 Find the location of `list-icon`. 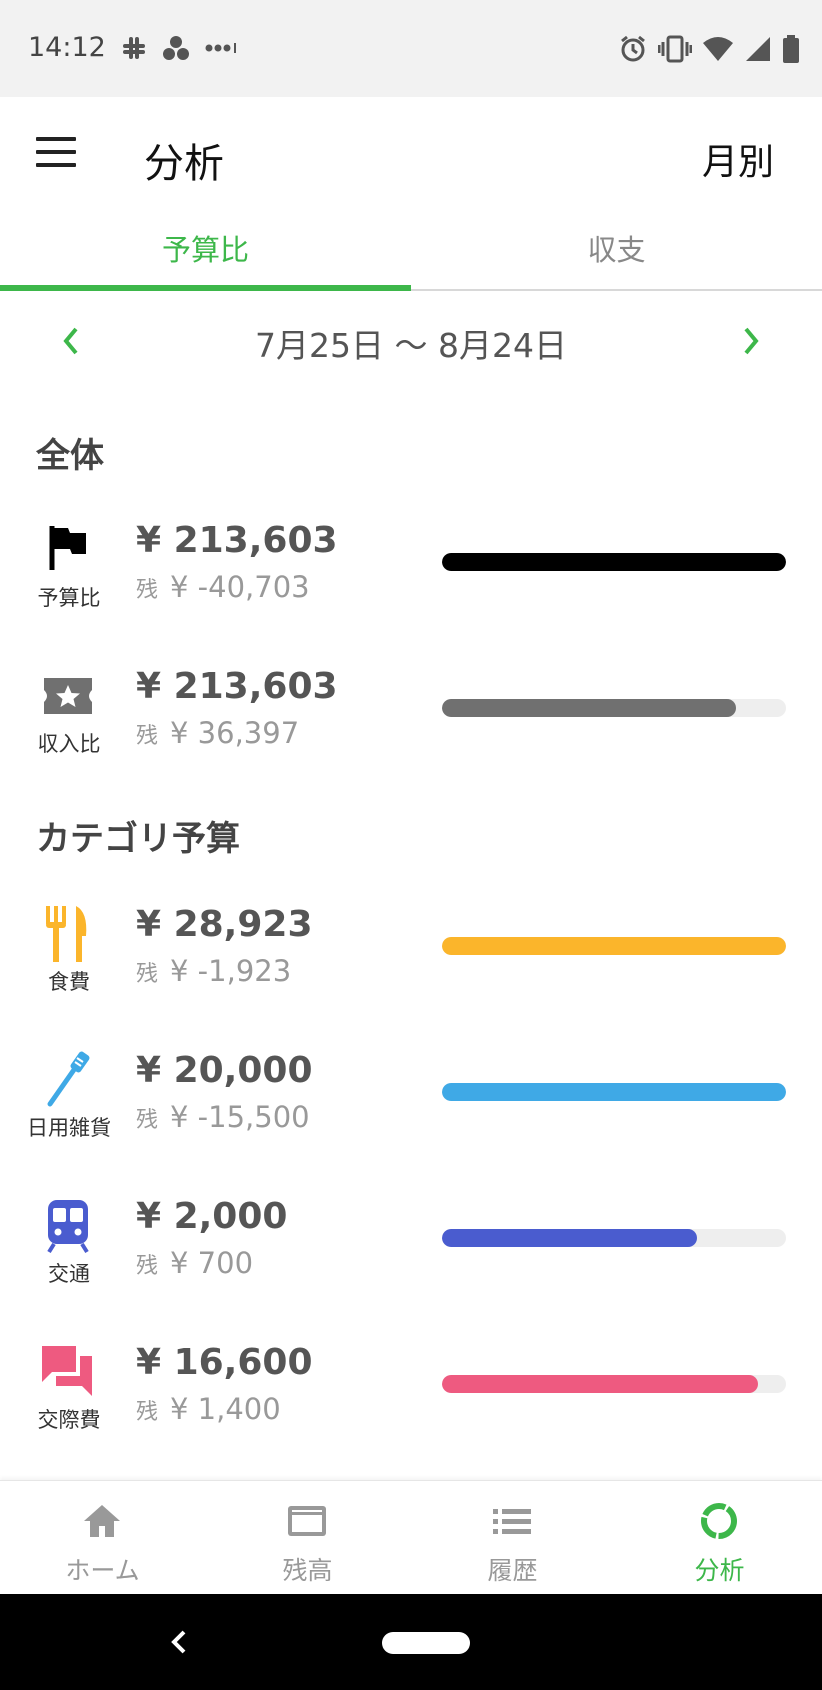

list-icon is located at coordinates (512, 1521).